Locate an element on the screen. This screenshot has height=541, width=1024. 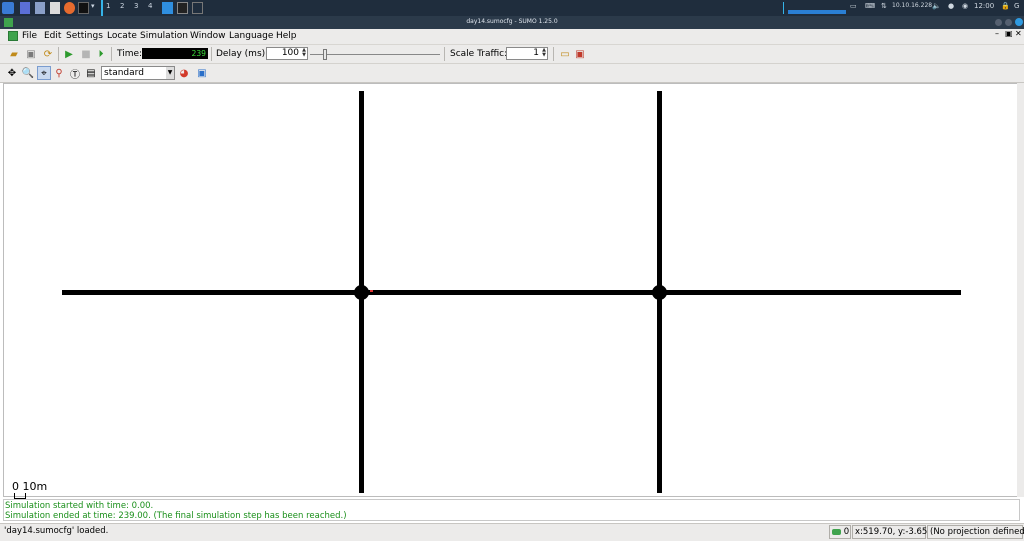
ip-address: 10.10.16.228 is located at coordinates (912, 5).